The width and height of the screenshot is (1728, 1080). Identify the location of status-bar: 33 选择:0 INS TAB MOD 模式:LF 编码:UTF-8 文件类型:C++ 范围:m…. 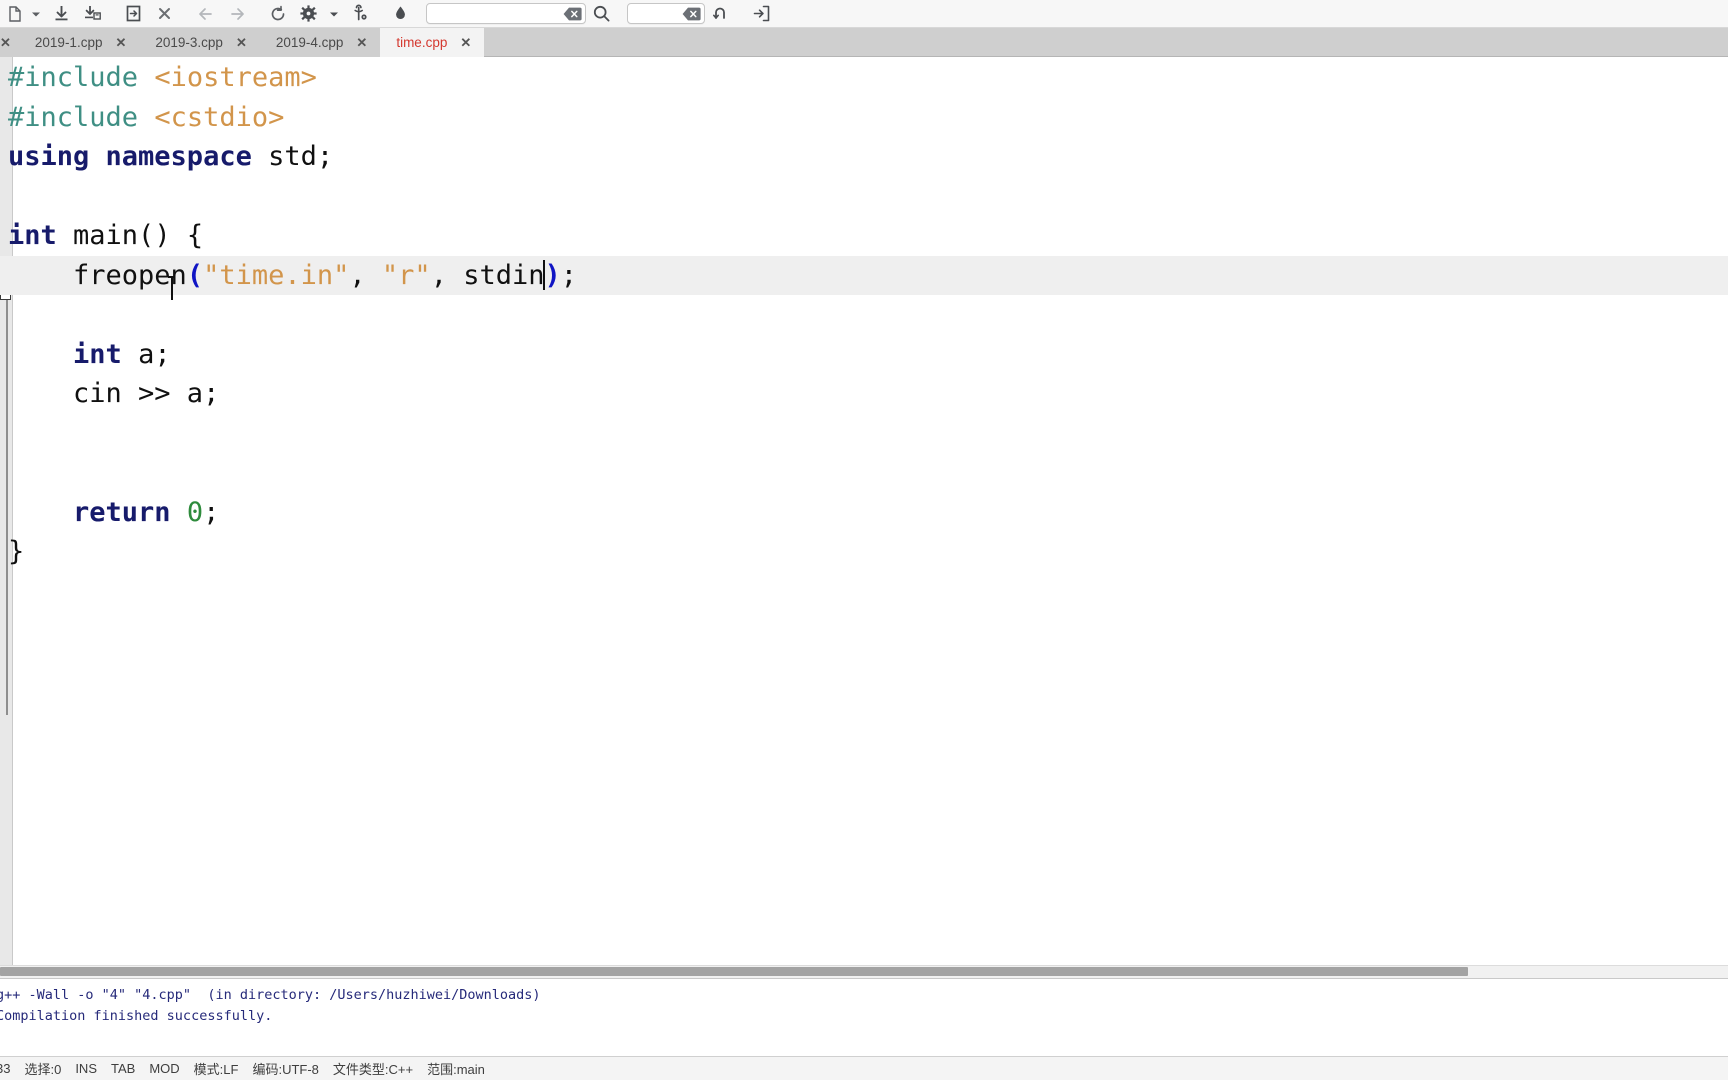
(864, 1068).